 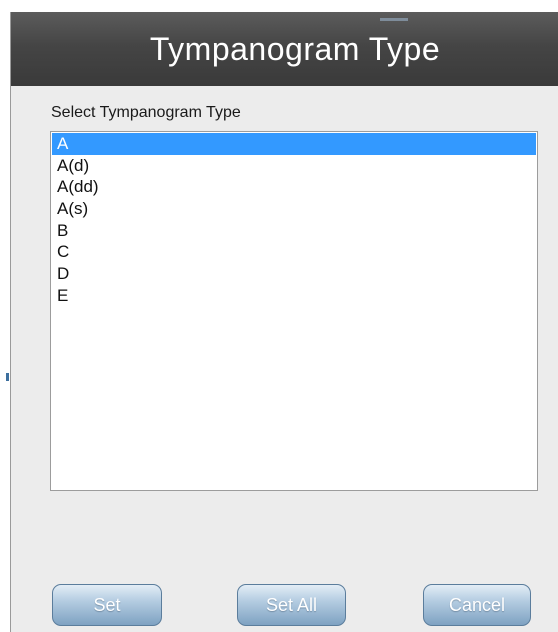 I want to click on dialog-title: Tympanogram Type, so click(x=284, y=49).